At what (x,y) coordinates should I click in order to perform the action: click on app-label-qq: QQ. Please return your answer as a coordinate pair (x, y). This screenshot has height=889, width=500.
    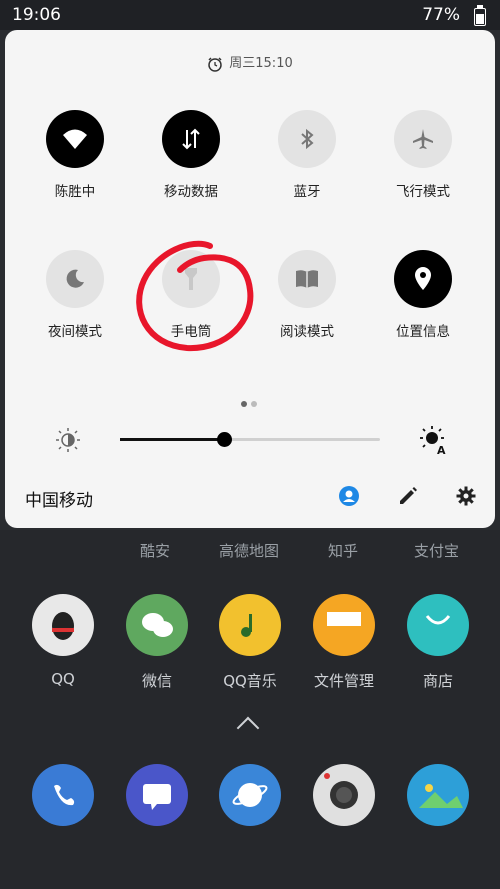
    Looking at the image, I should click on (63, 679).